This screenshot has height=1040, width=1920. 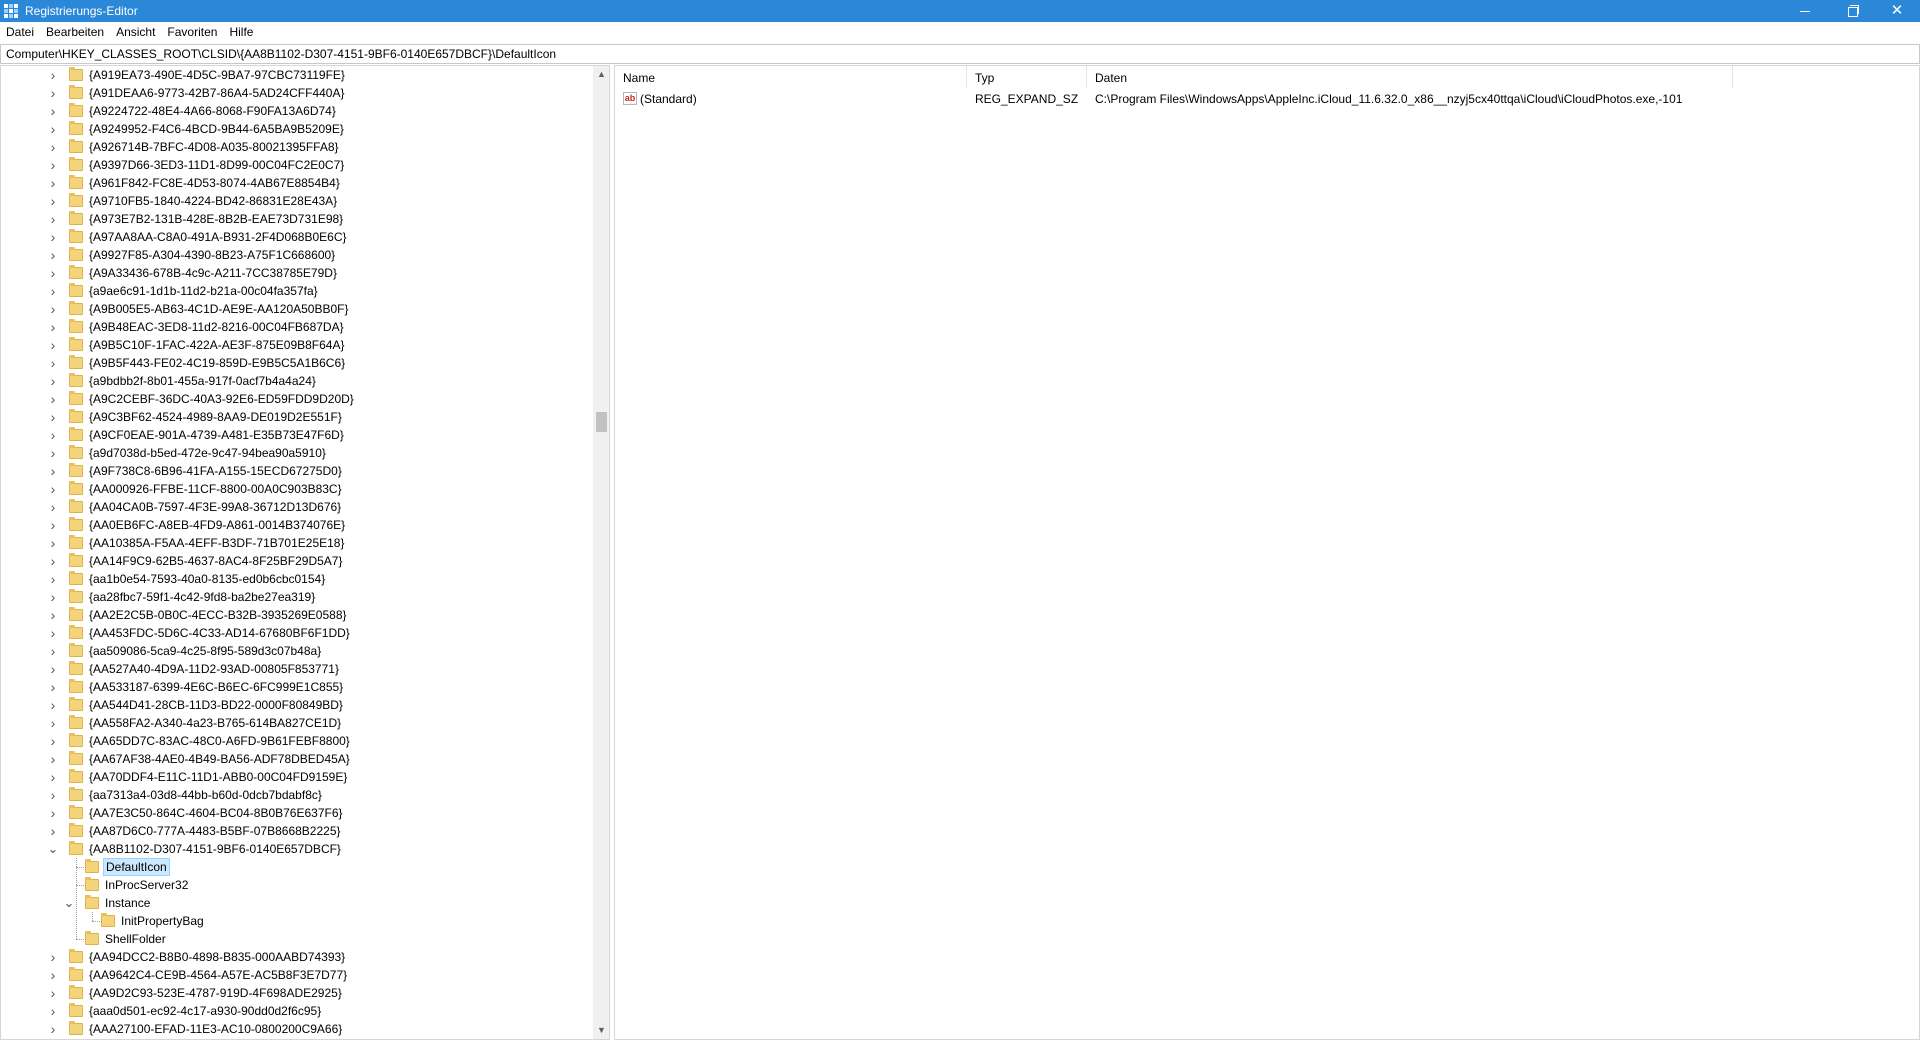 What do you see at coordinates (297, 129) in the screenshot?
I see `tree-key: › {A9249952-F4C6-4BCD-9B44-6A5BA9B5209E}` at bounding box center [297, 129].